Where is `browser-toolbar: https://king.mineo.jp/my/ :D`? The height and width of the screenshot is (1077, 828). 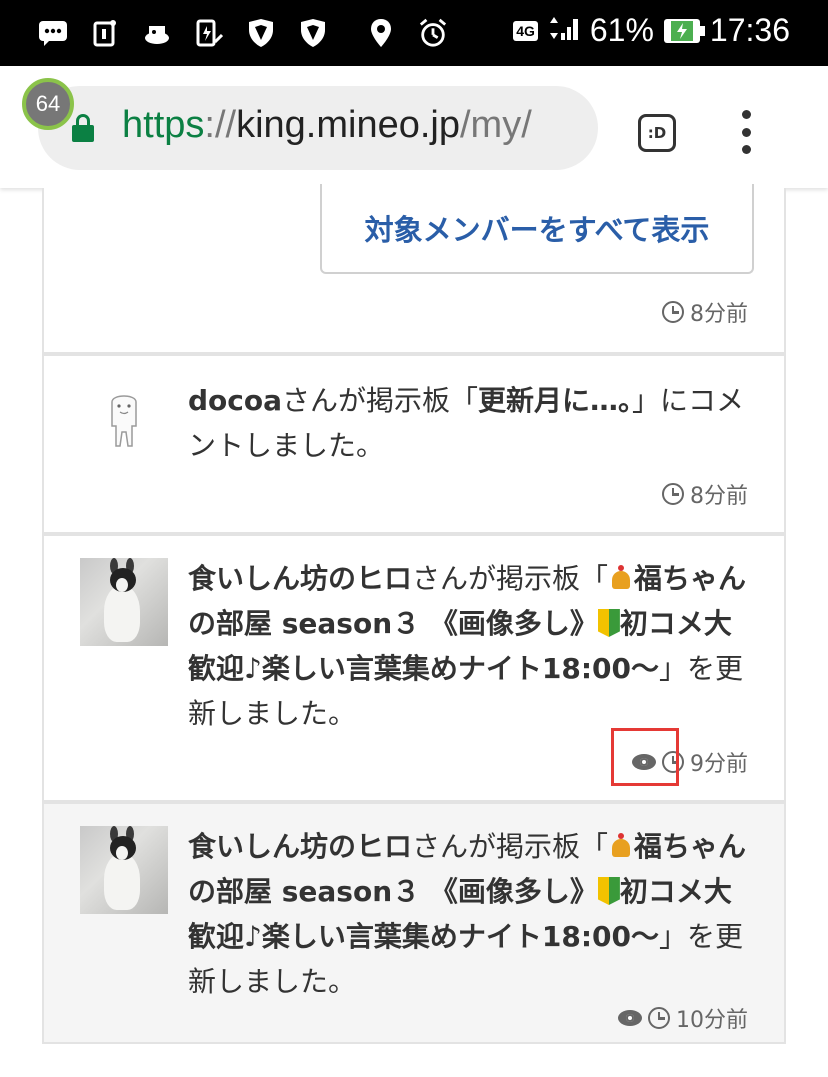
browser-toolbar: https://king.mineo.jp/my/ :D is located at coordinates (414, 127).